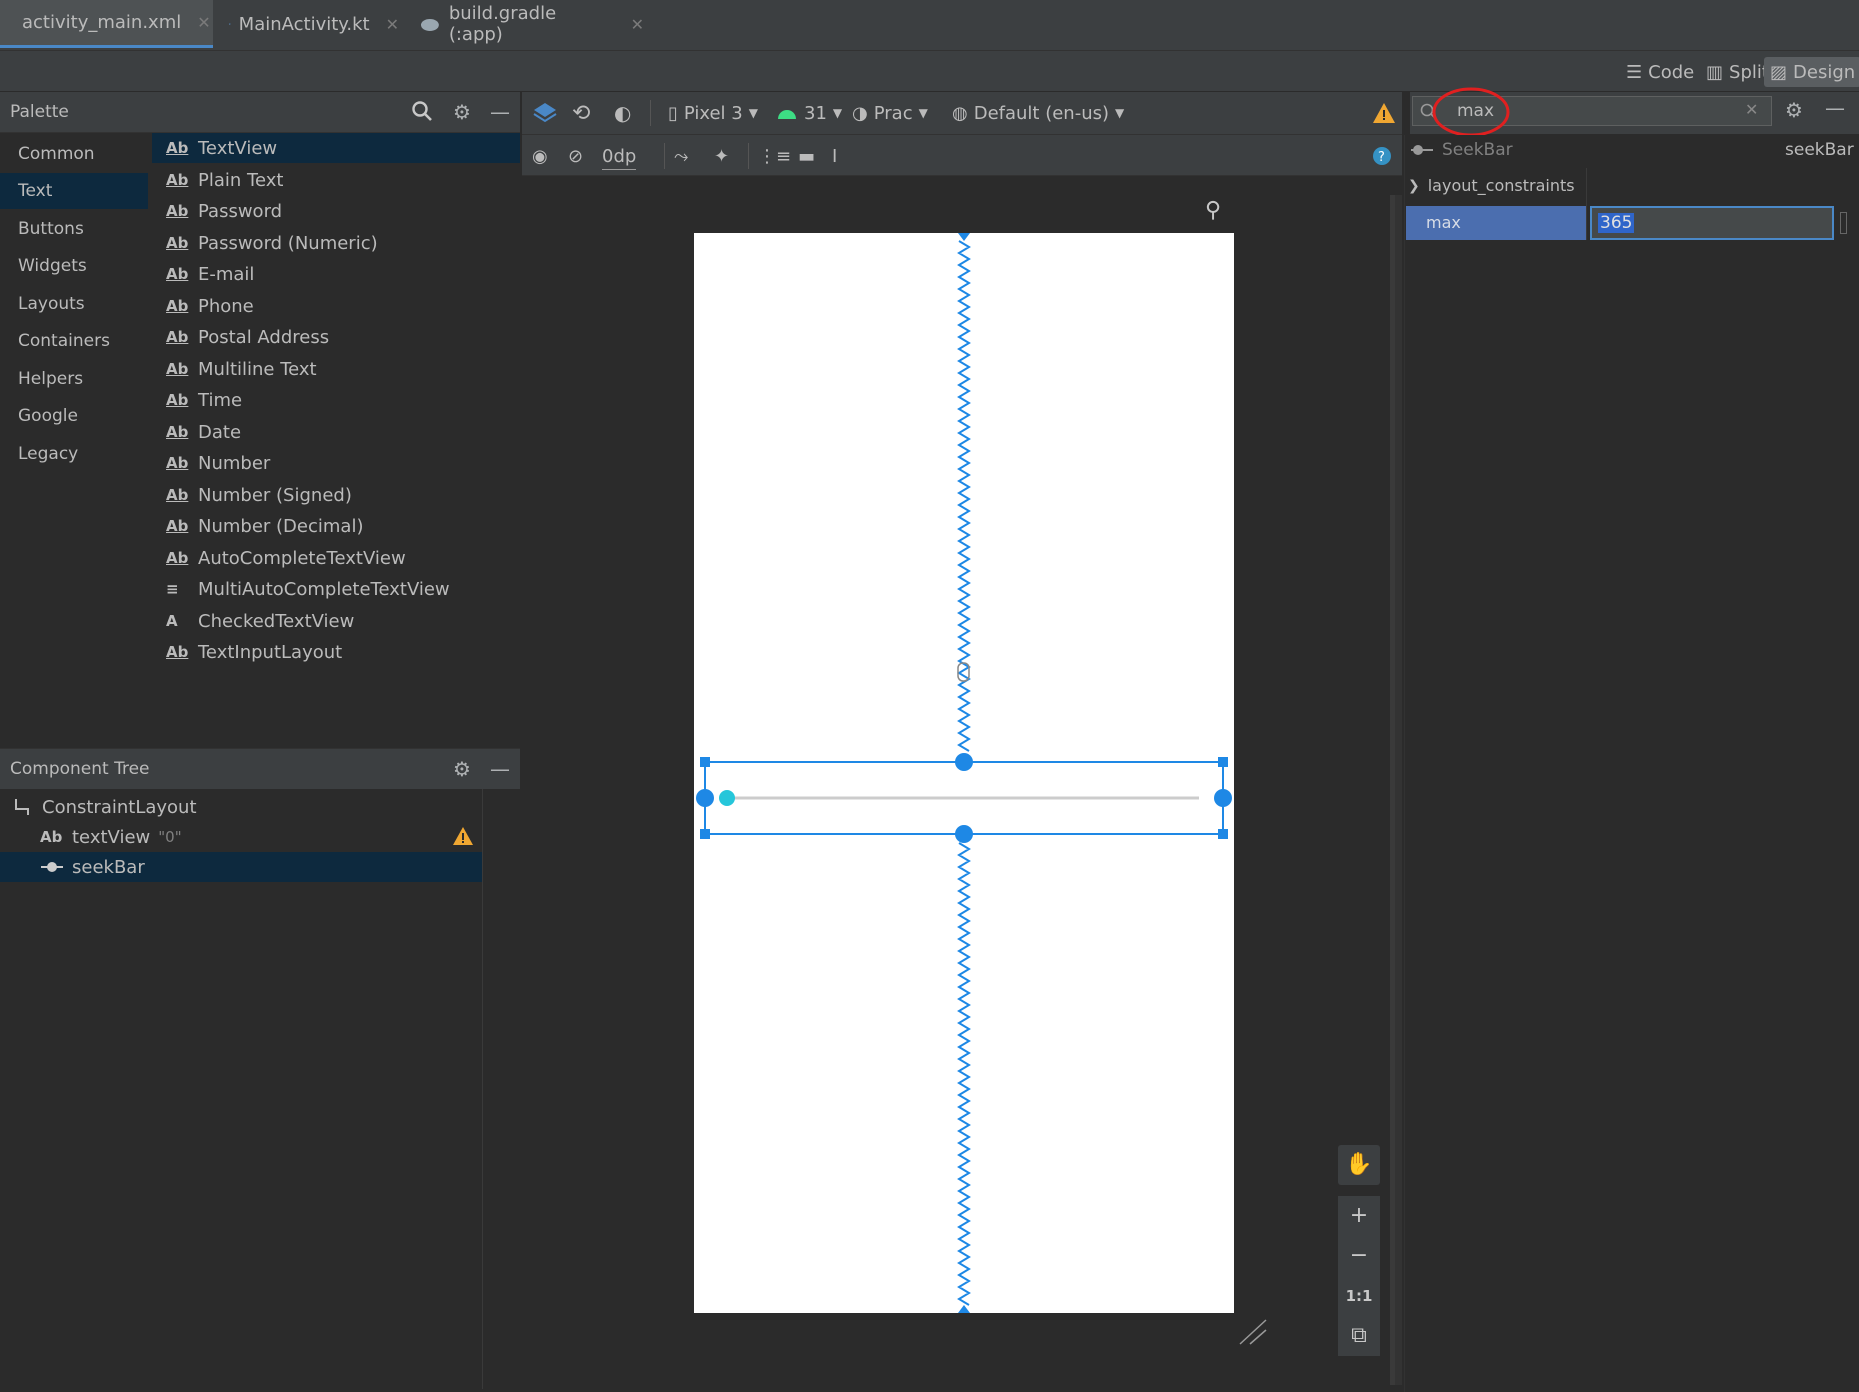 The height and width of the screenshot is (1392, 1859). Describe the element at coordinates (806, 156) in the screenshot. I see `align-button: ▬` at that location.